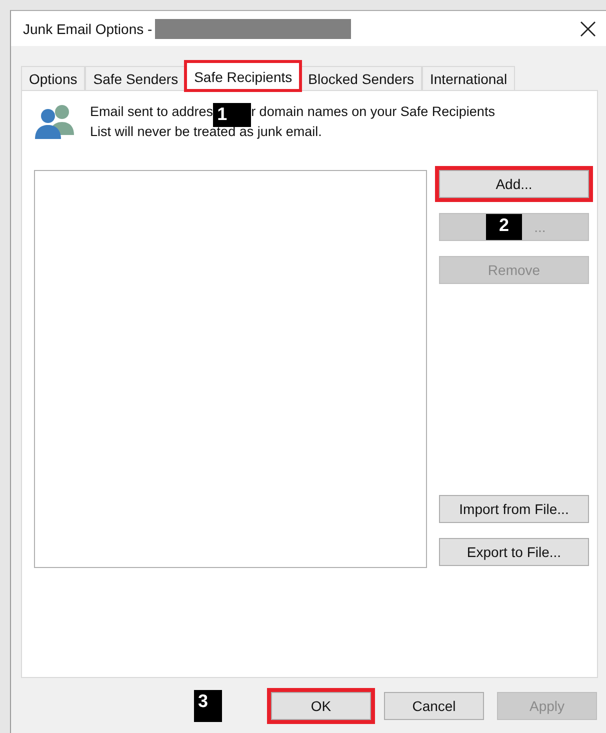 This screenshot has width=606, height=733. I want to click on tab: Safe Recipients, so click(243, 76).